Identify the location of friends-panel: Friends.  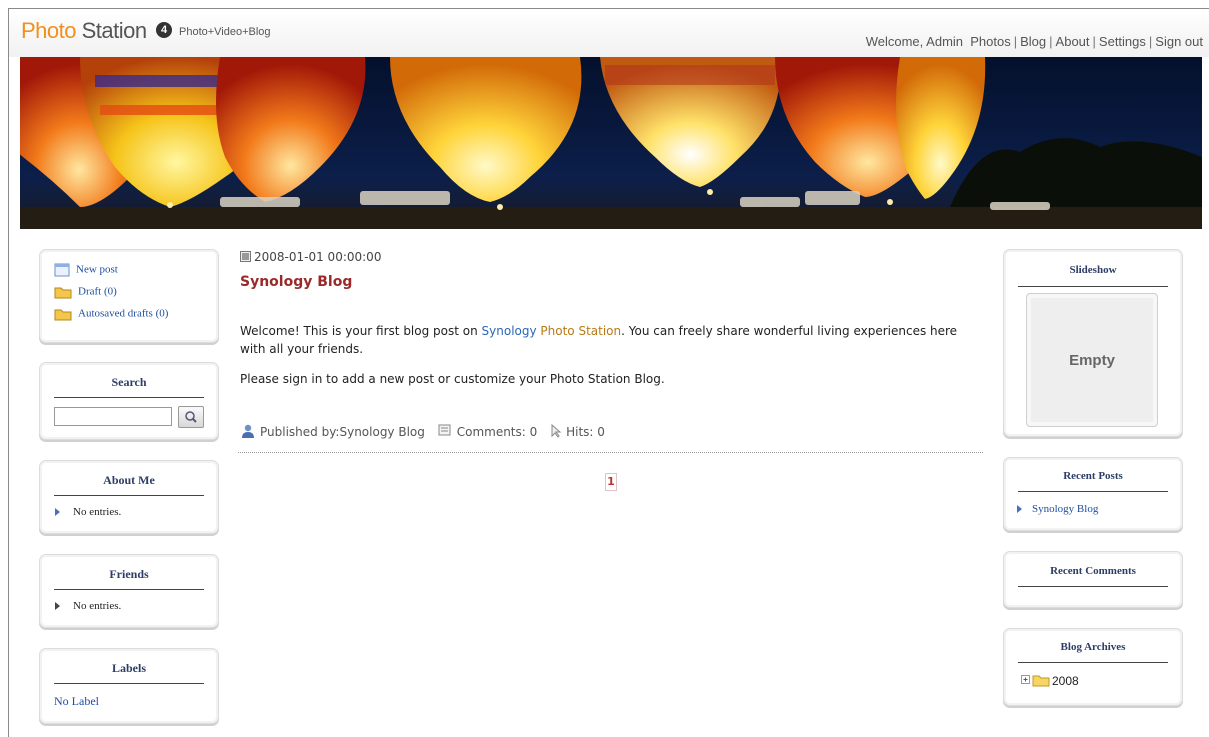
(129, 591).